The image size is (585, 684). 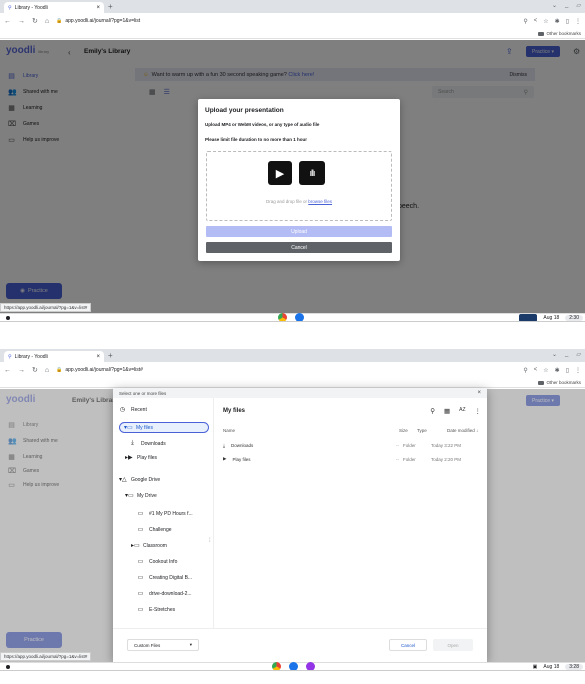 What do you see at coordinates (149, 545) in the screenshot?
I see `nav-drive-folder: ▸▭ Classroom` at bounding box center [149, 545].